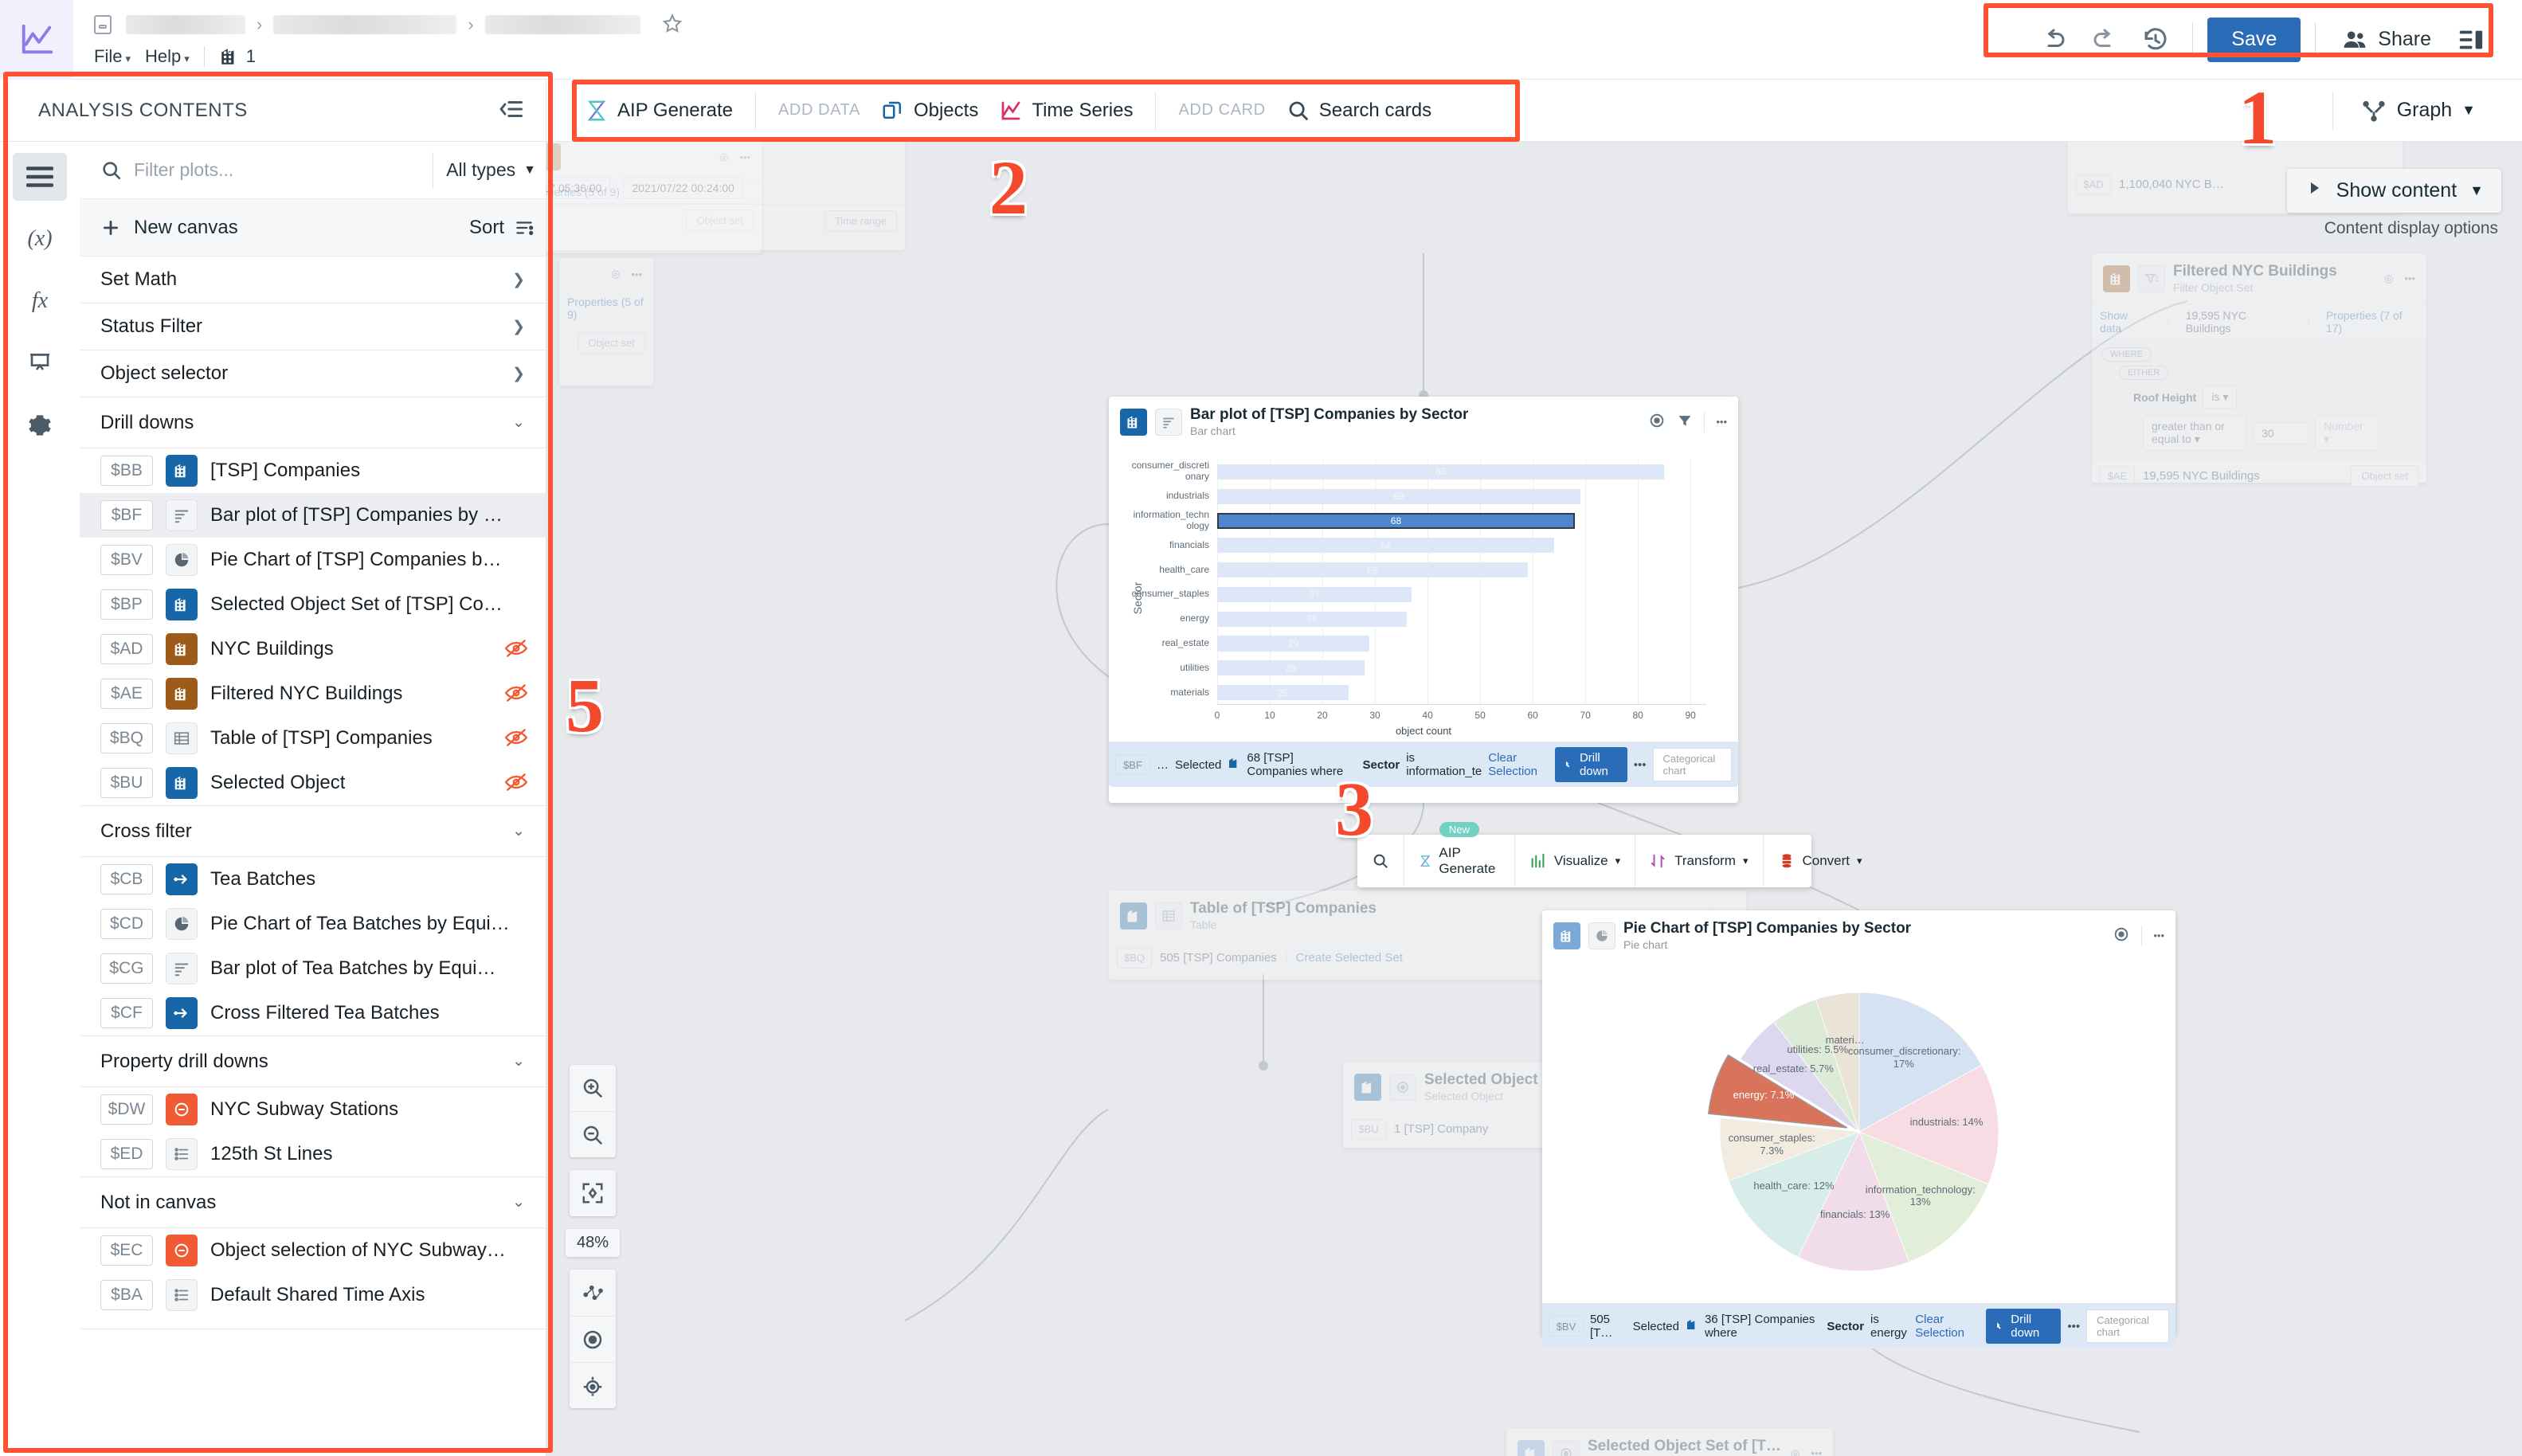 This screenshot has width=2522, height=1456. What do you see at coordinates (593, 1193) in the screenshot?
I see `fit-to-screen-icon` at bounding box center [593, 1193].